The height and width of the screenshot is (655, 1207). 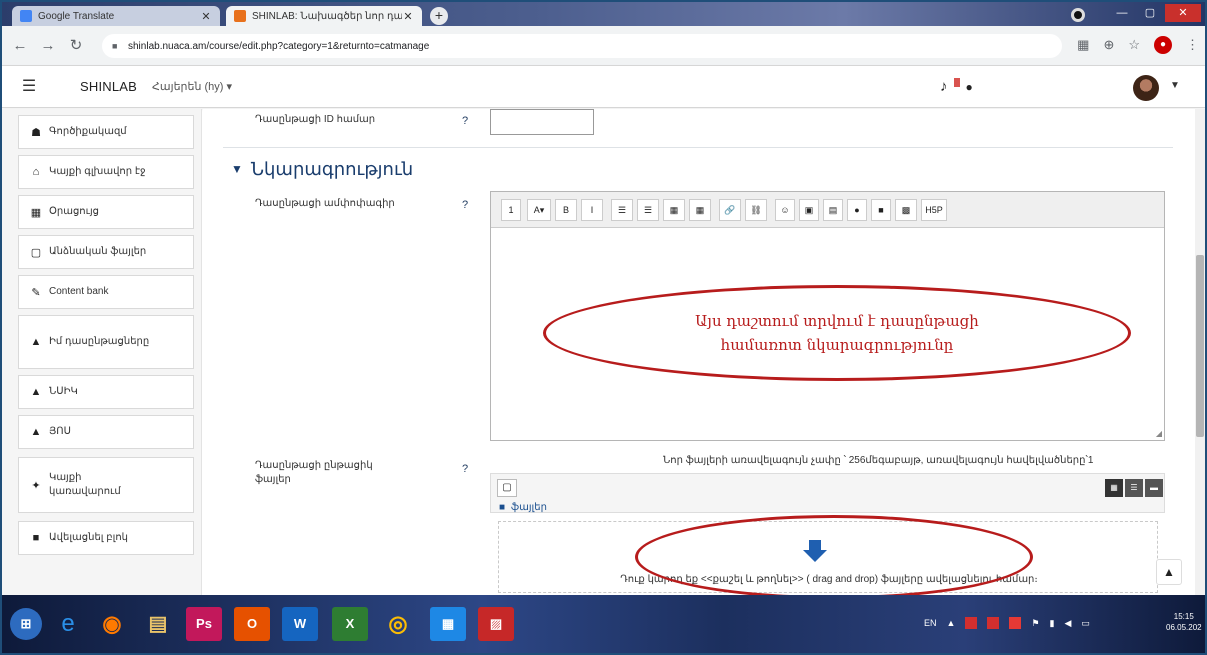 What do you see at coordinates (1108, 45) in the screenshot?
I see `zoom-icon: ⊕` at bounding box center [1108, 45].